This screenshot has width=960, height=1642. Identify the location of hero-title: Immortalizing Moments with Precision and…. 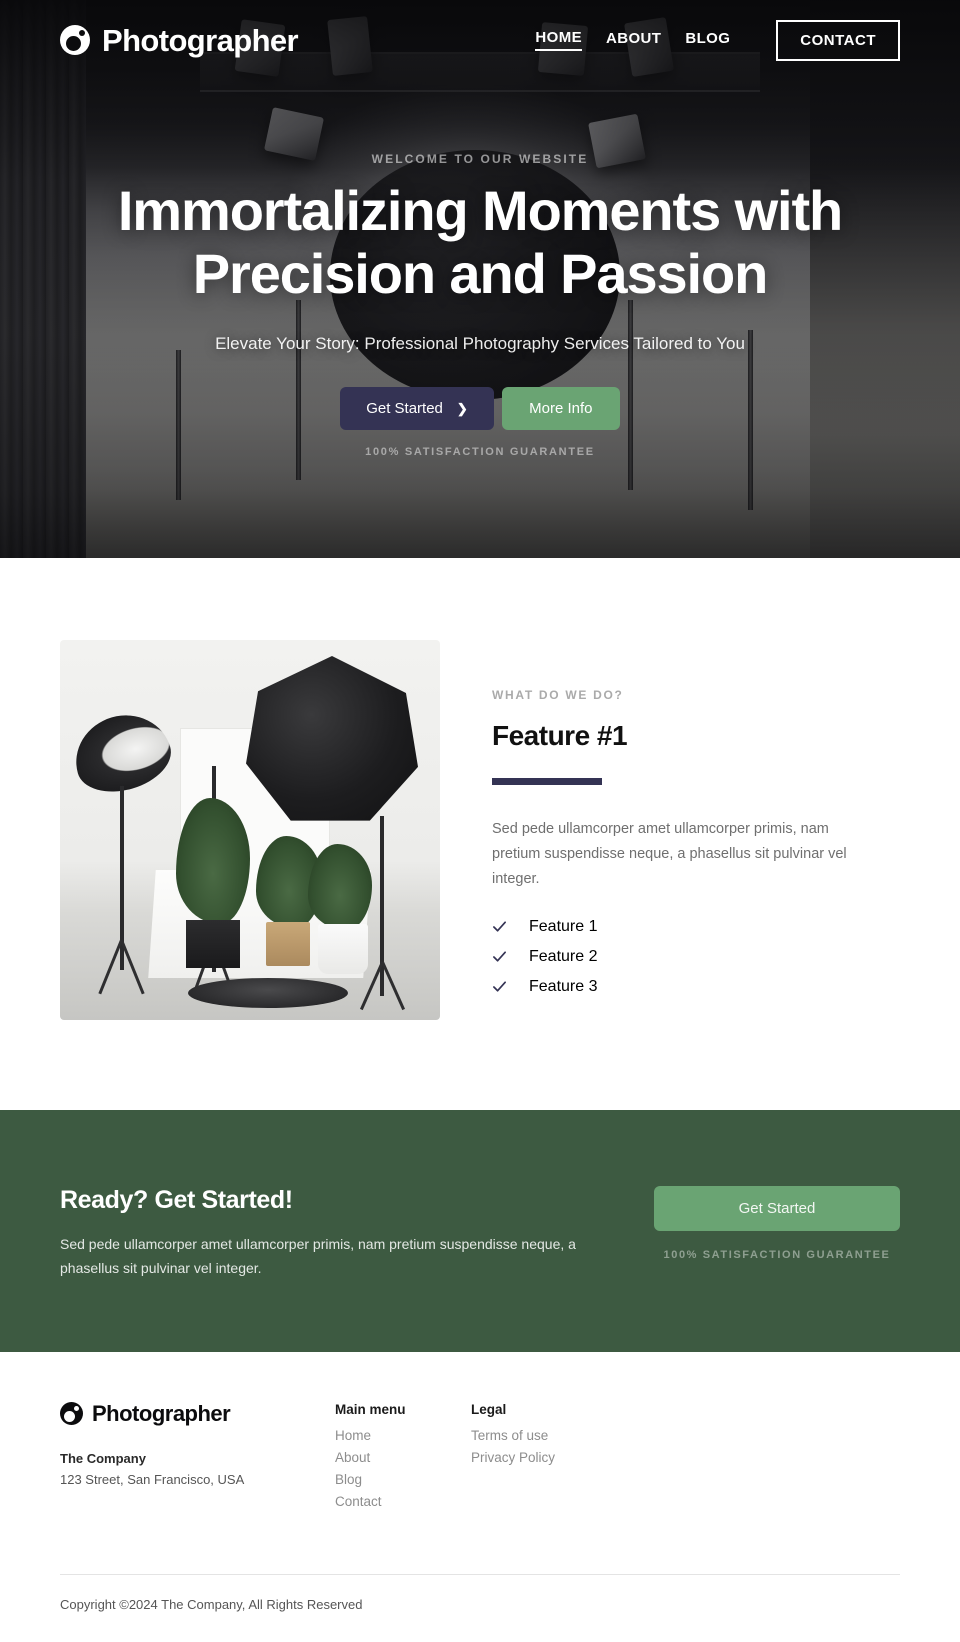
(480, 242).